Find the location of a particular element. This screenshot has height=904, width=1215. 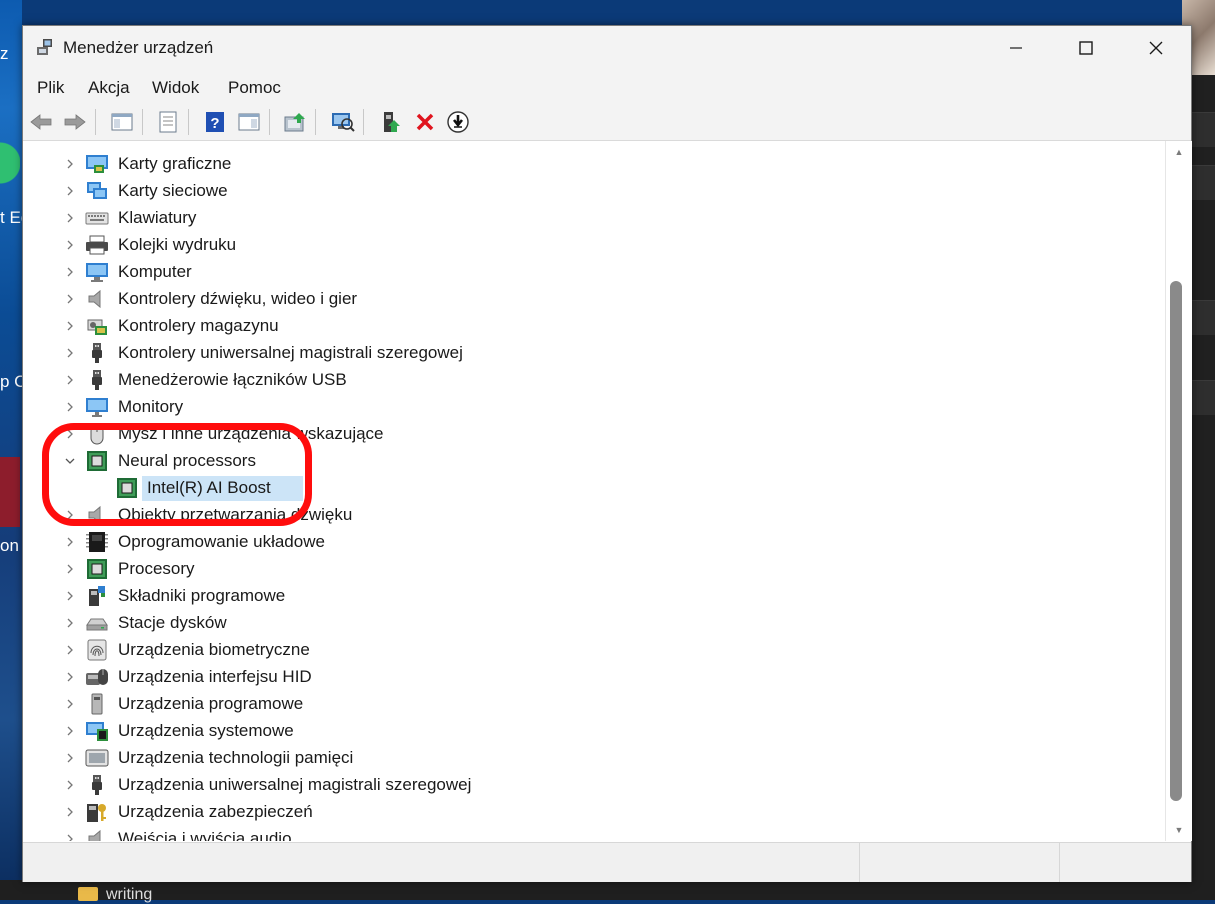

tree-category-item: Kontrolery dźwięku, wideo i gier is located at coordinates (594, 299).